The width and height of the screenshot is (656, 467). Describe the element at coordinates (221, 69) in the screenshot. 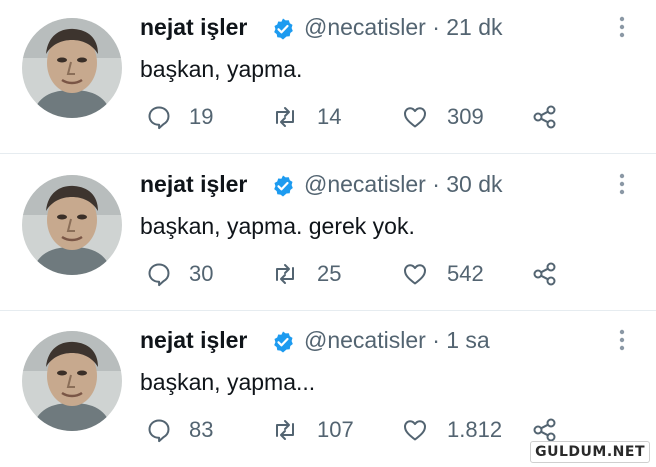

I see `tweet-text: başkan, yapma.` at that location.